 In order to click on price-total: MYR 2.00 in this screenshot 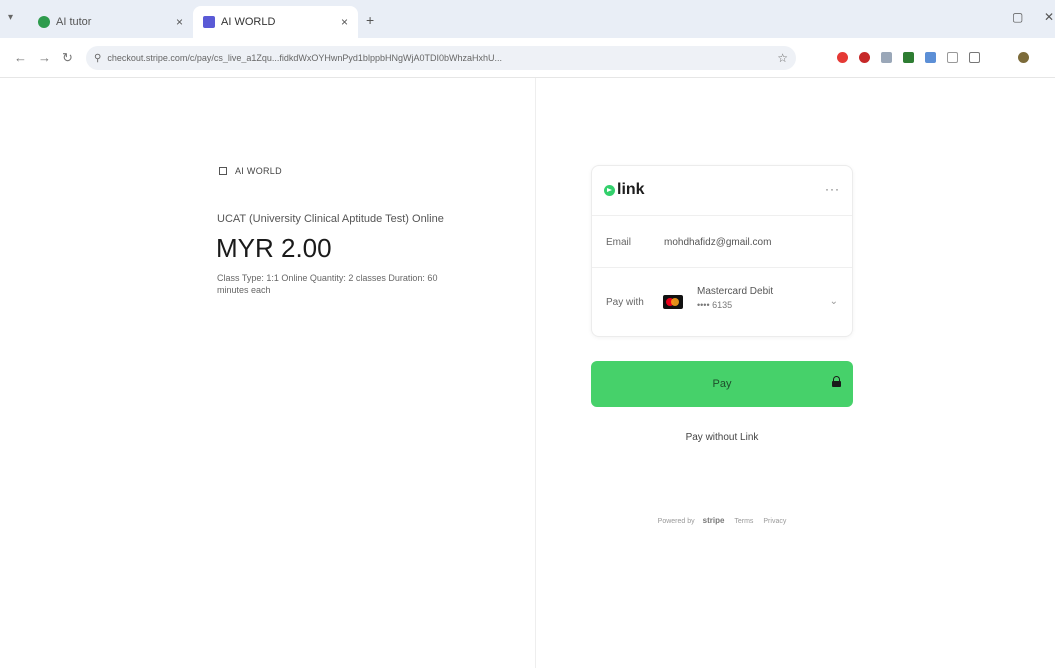, I will do `click(274, 248)`.